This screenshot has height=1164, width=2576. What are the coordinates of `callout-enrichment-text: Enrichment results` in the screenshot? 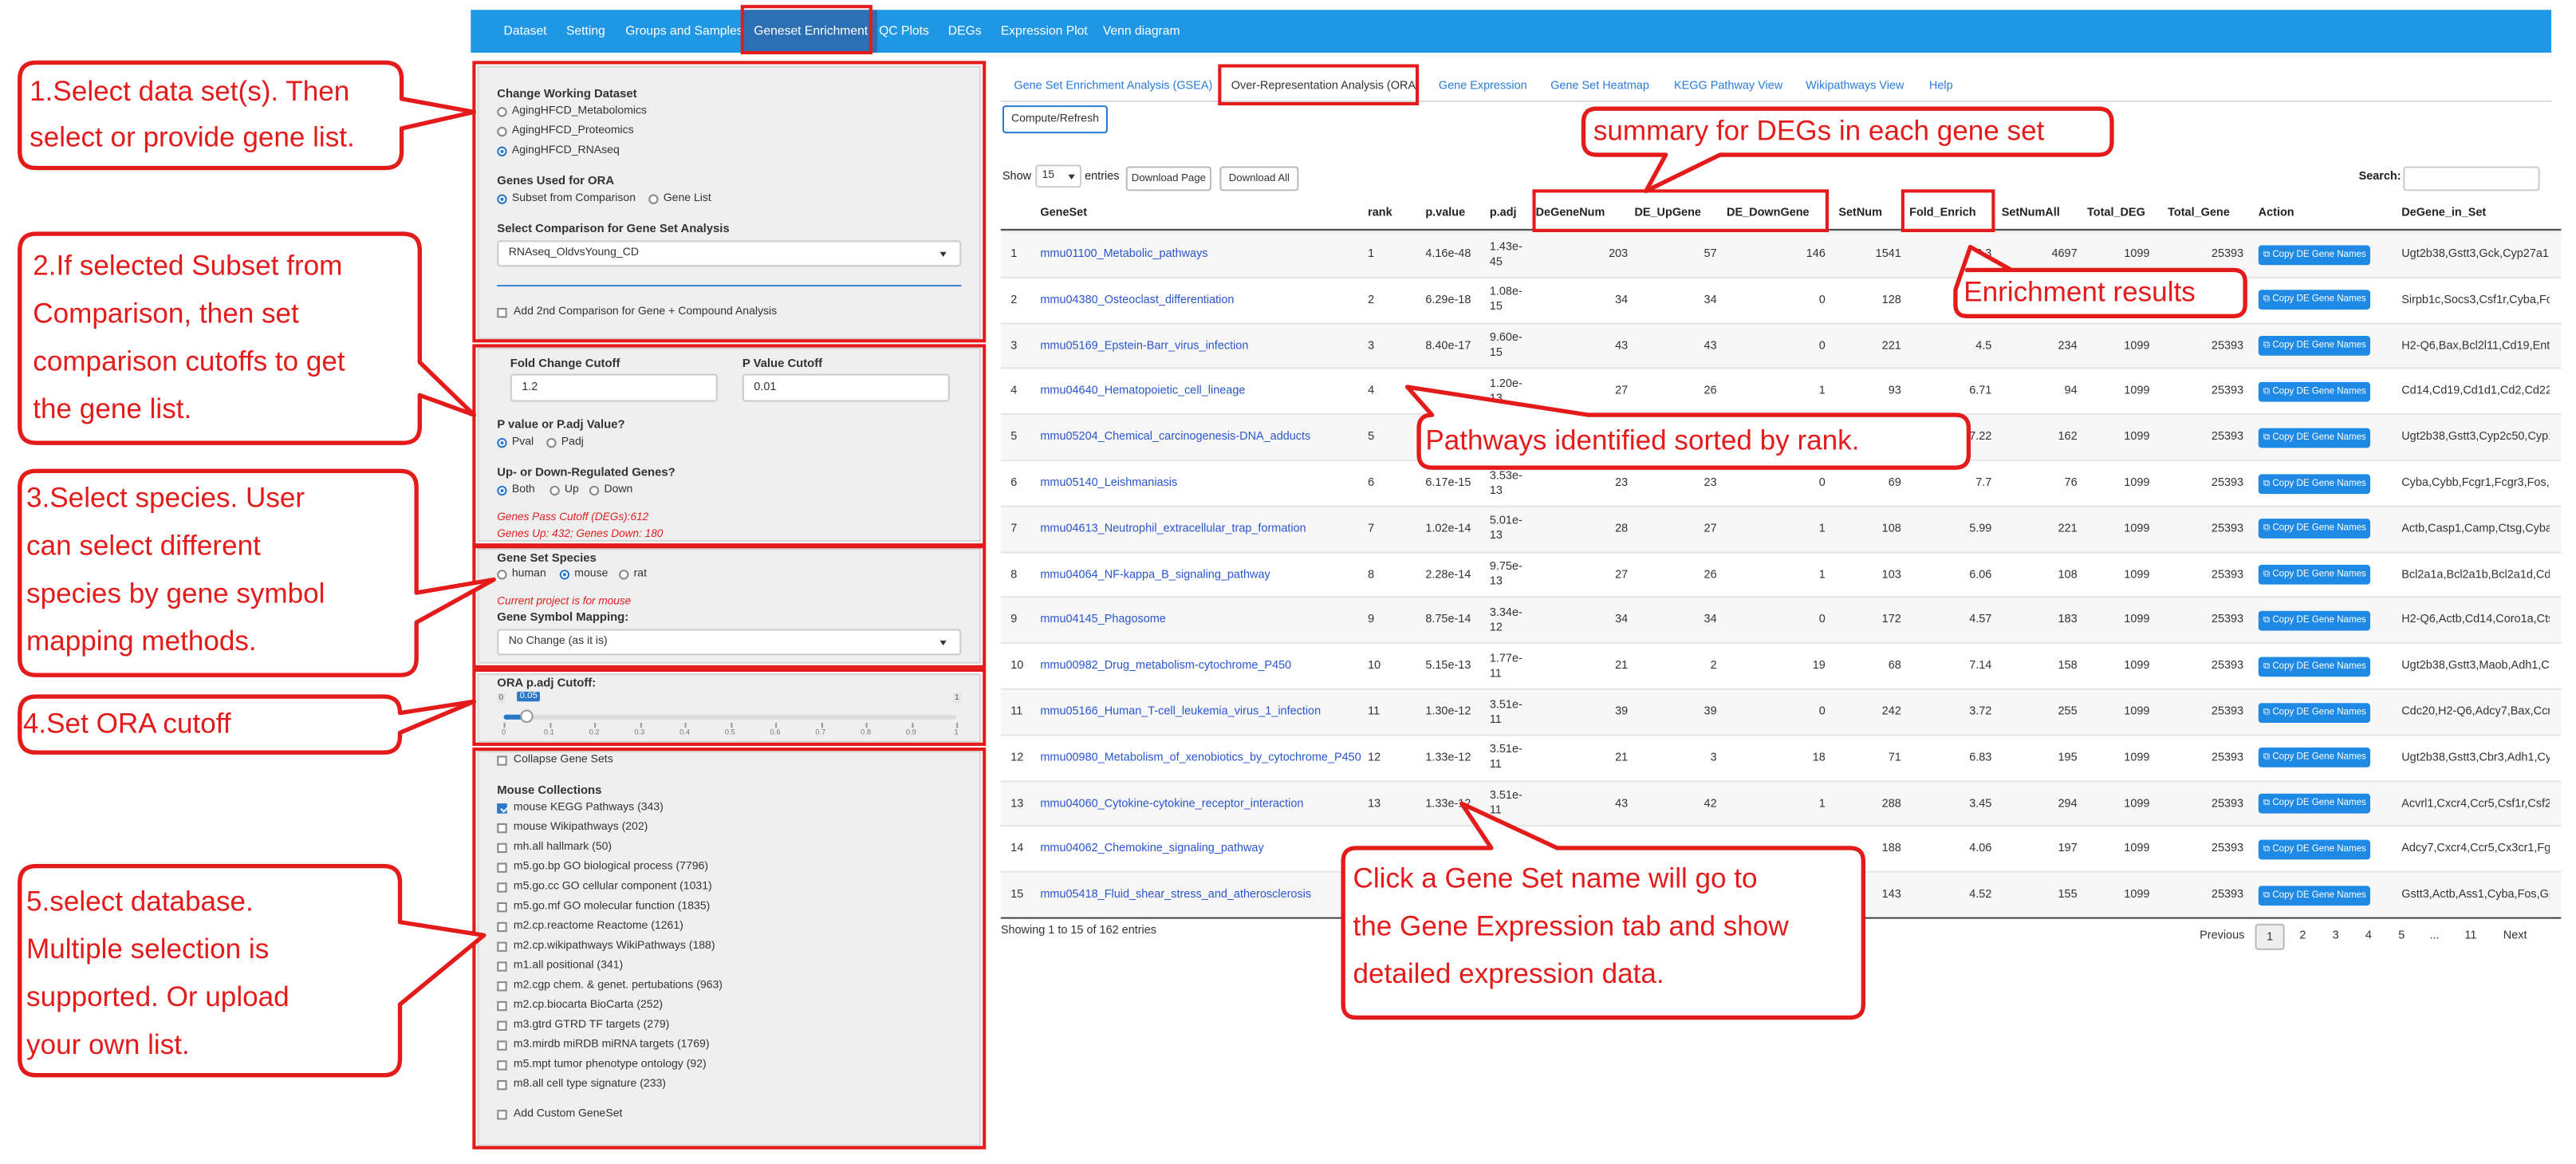 It's located at (2080, 292).